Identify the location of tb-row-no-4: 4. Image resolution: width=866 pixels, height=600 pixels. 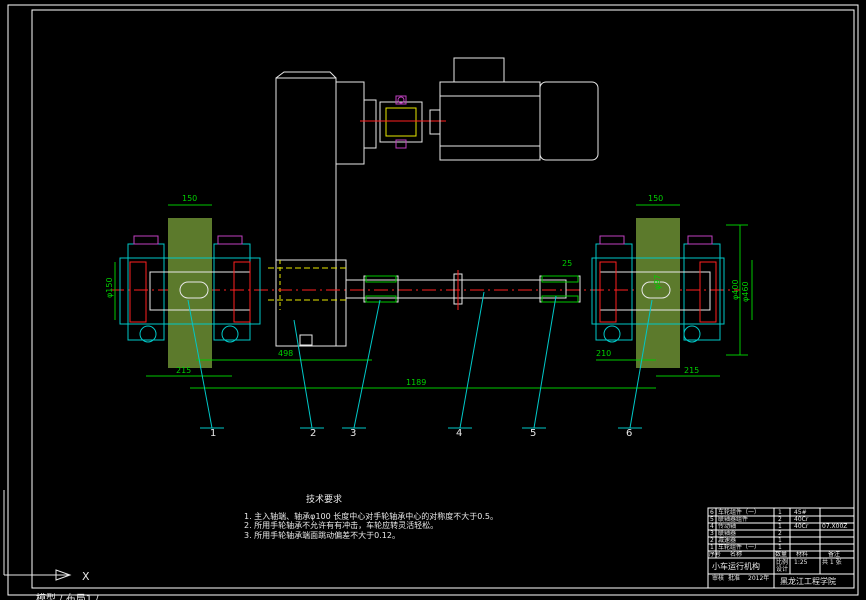
(712, 526).